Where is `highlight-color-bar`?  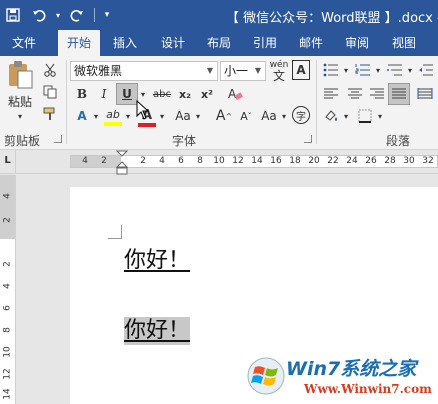 highlight-color-bar is located at coordinates (113, 124).